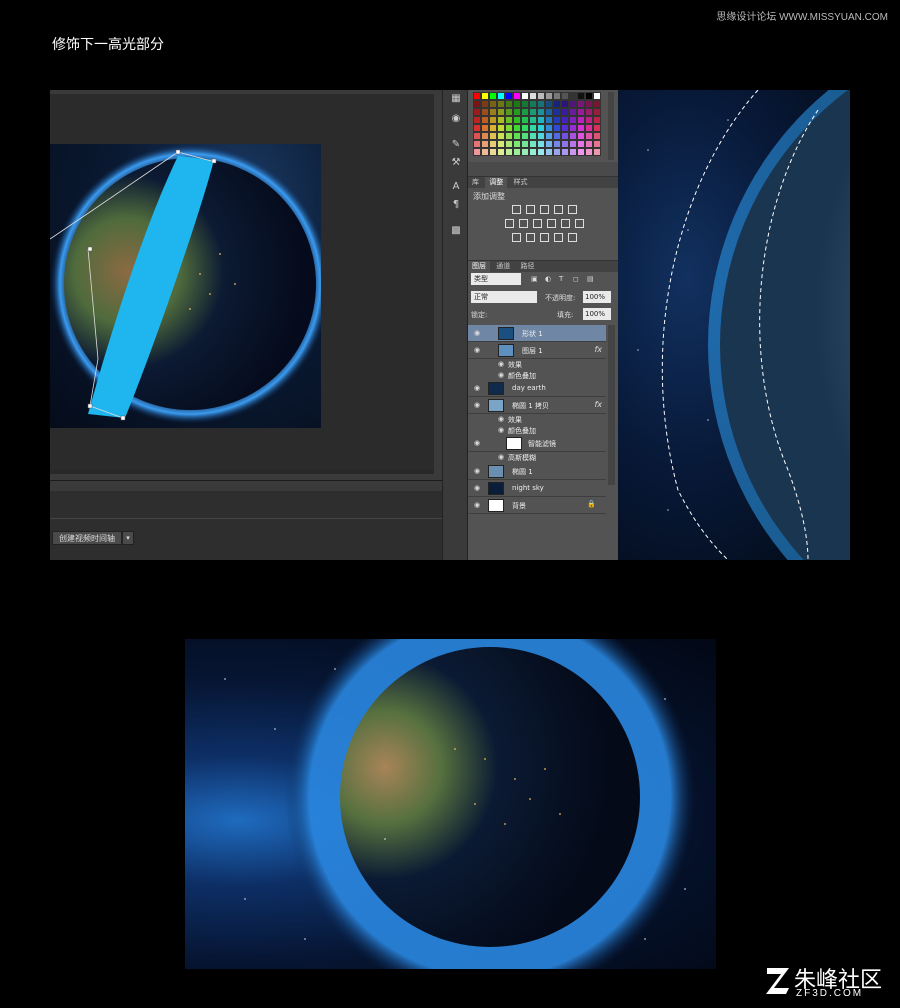  What do you see at coordinates (572, 209) in the screenshot?
I see `vibrance-icon` at bounding box center [572, 209].